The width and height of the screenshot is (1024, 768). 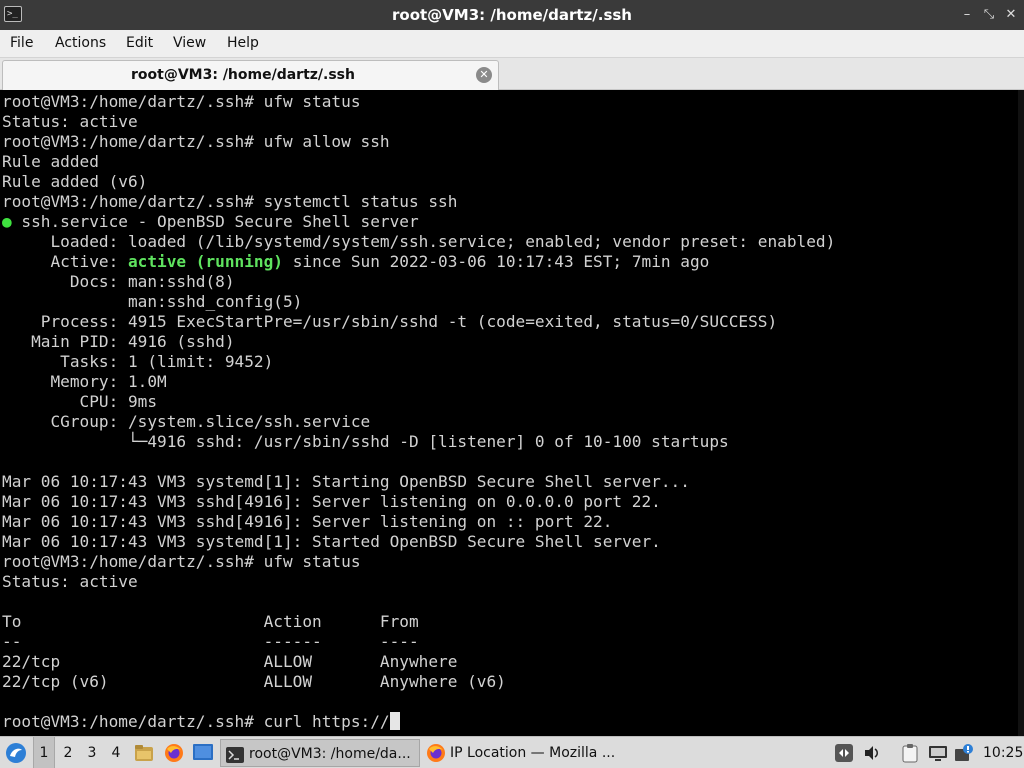 I want to click on file-manager-icon, so click(x=144, y=753).